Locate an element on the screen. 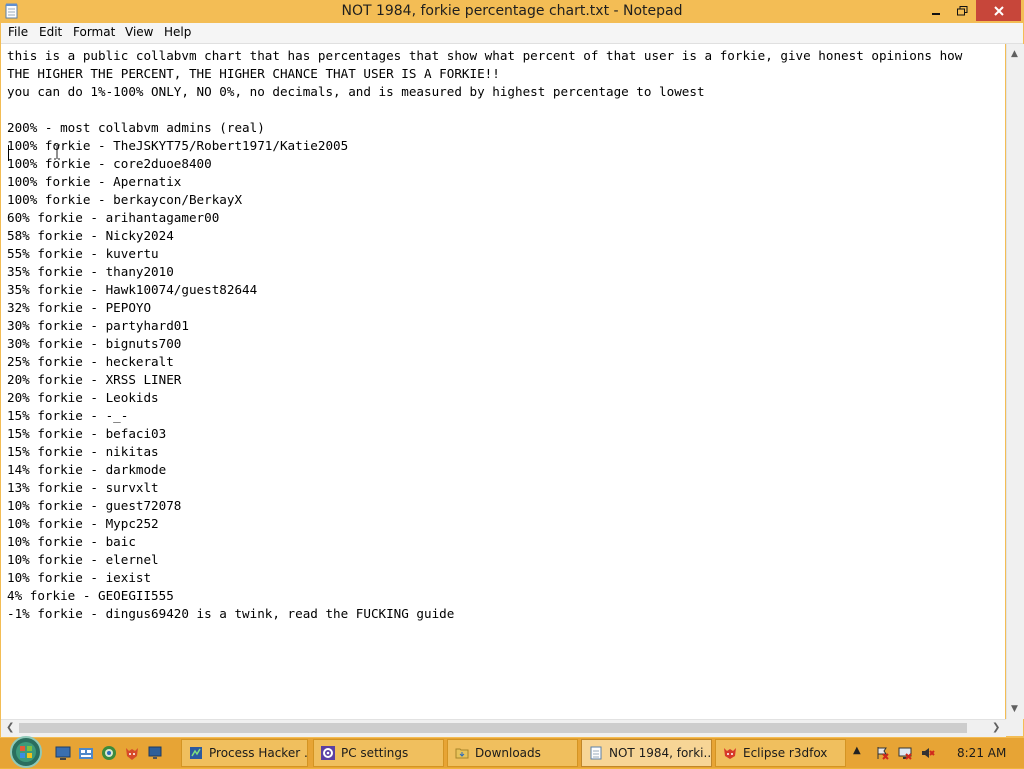 This screenshot has height=769, width=1024. ibeam-cursor-icon is located at coordinates (57, 152).